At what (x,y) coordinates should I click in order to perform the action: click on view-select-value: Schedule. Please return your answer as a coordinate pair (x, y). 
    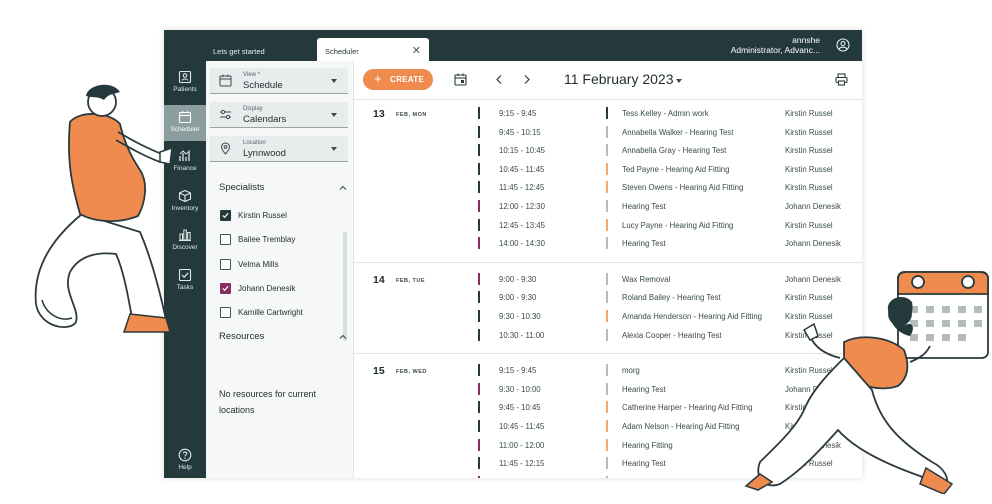
    Looking at the image, I should click on (263, 85).